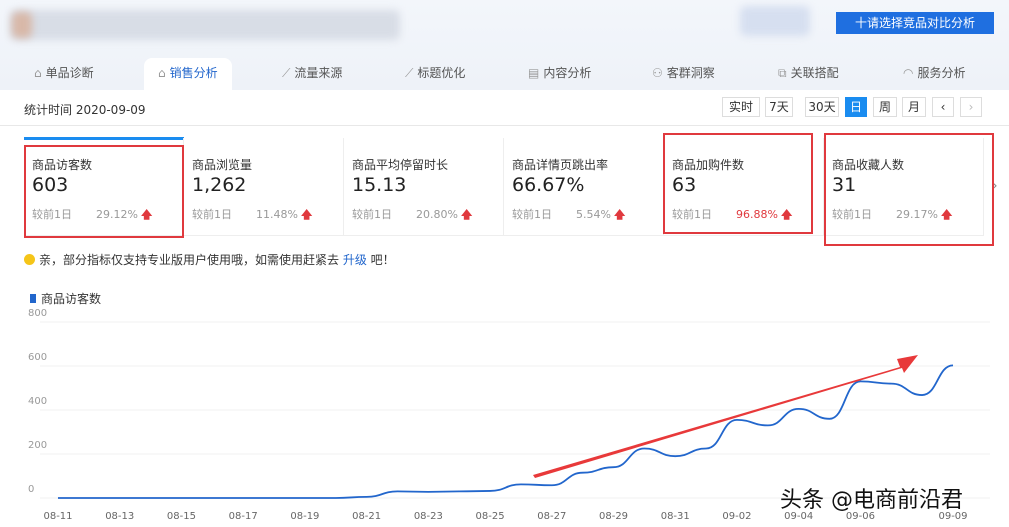 Image resolution: width=1009 pixels, height=527 pixels. I want to click on tab-6: ⧉ 关联搭配, so click(808, 74).